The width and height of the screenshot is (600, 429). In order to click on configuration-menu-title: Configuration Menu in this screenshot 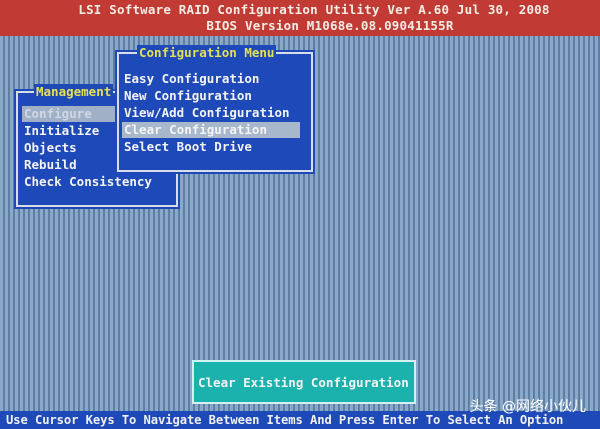, I will do `click(207, 53)`.